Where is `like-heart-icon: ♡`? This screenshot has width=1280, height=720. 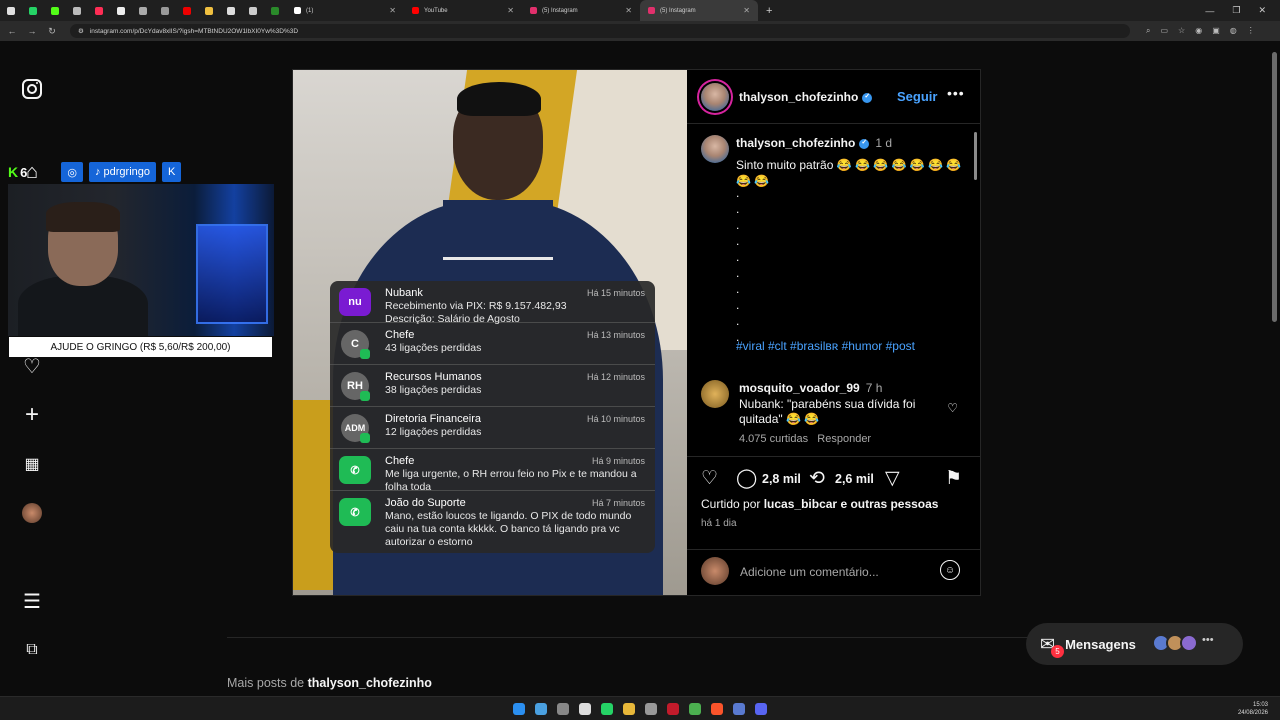
like-heart-icon: ♡ is located at coordinates (709, 478).